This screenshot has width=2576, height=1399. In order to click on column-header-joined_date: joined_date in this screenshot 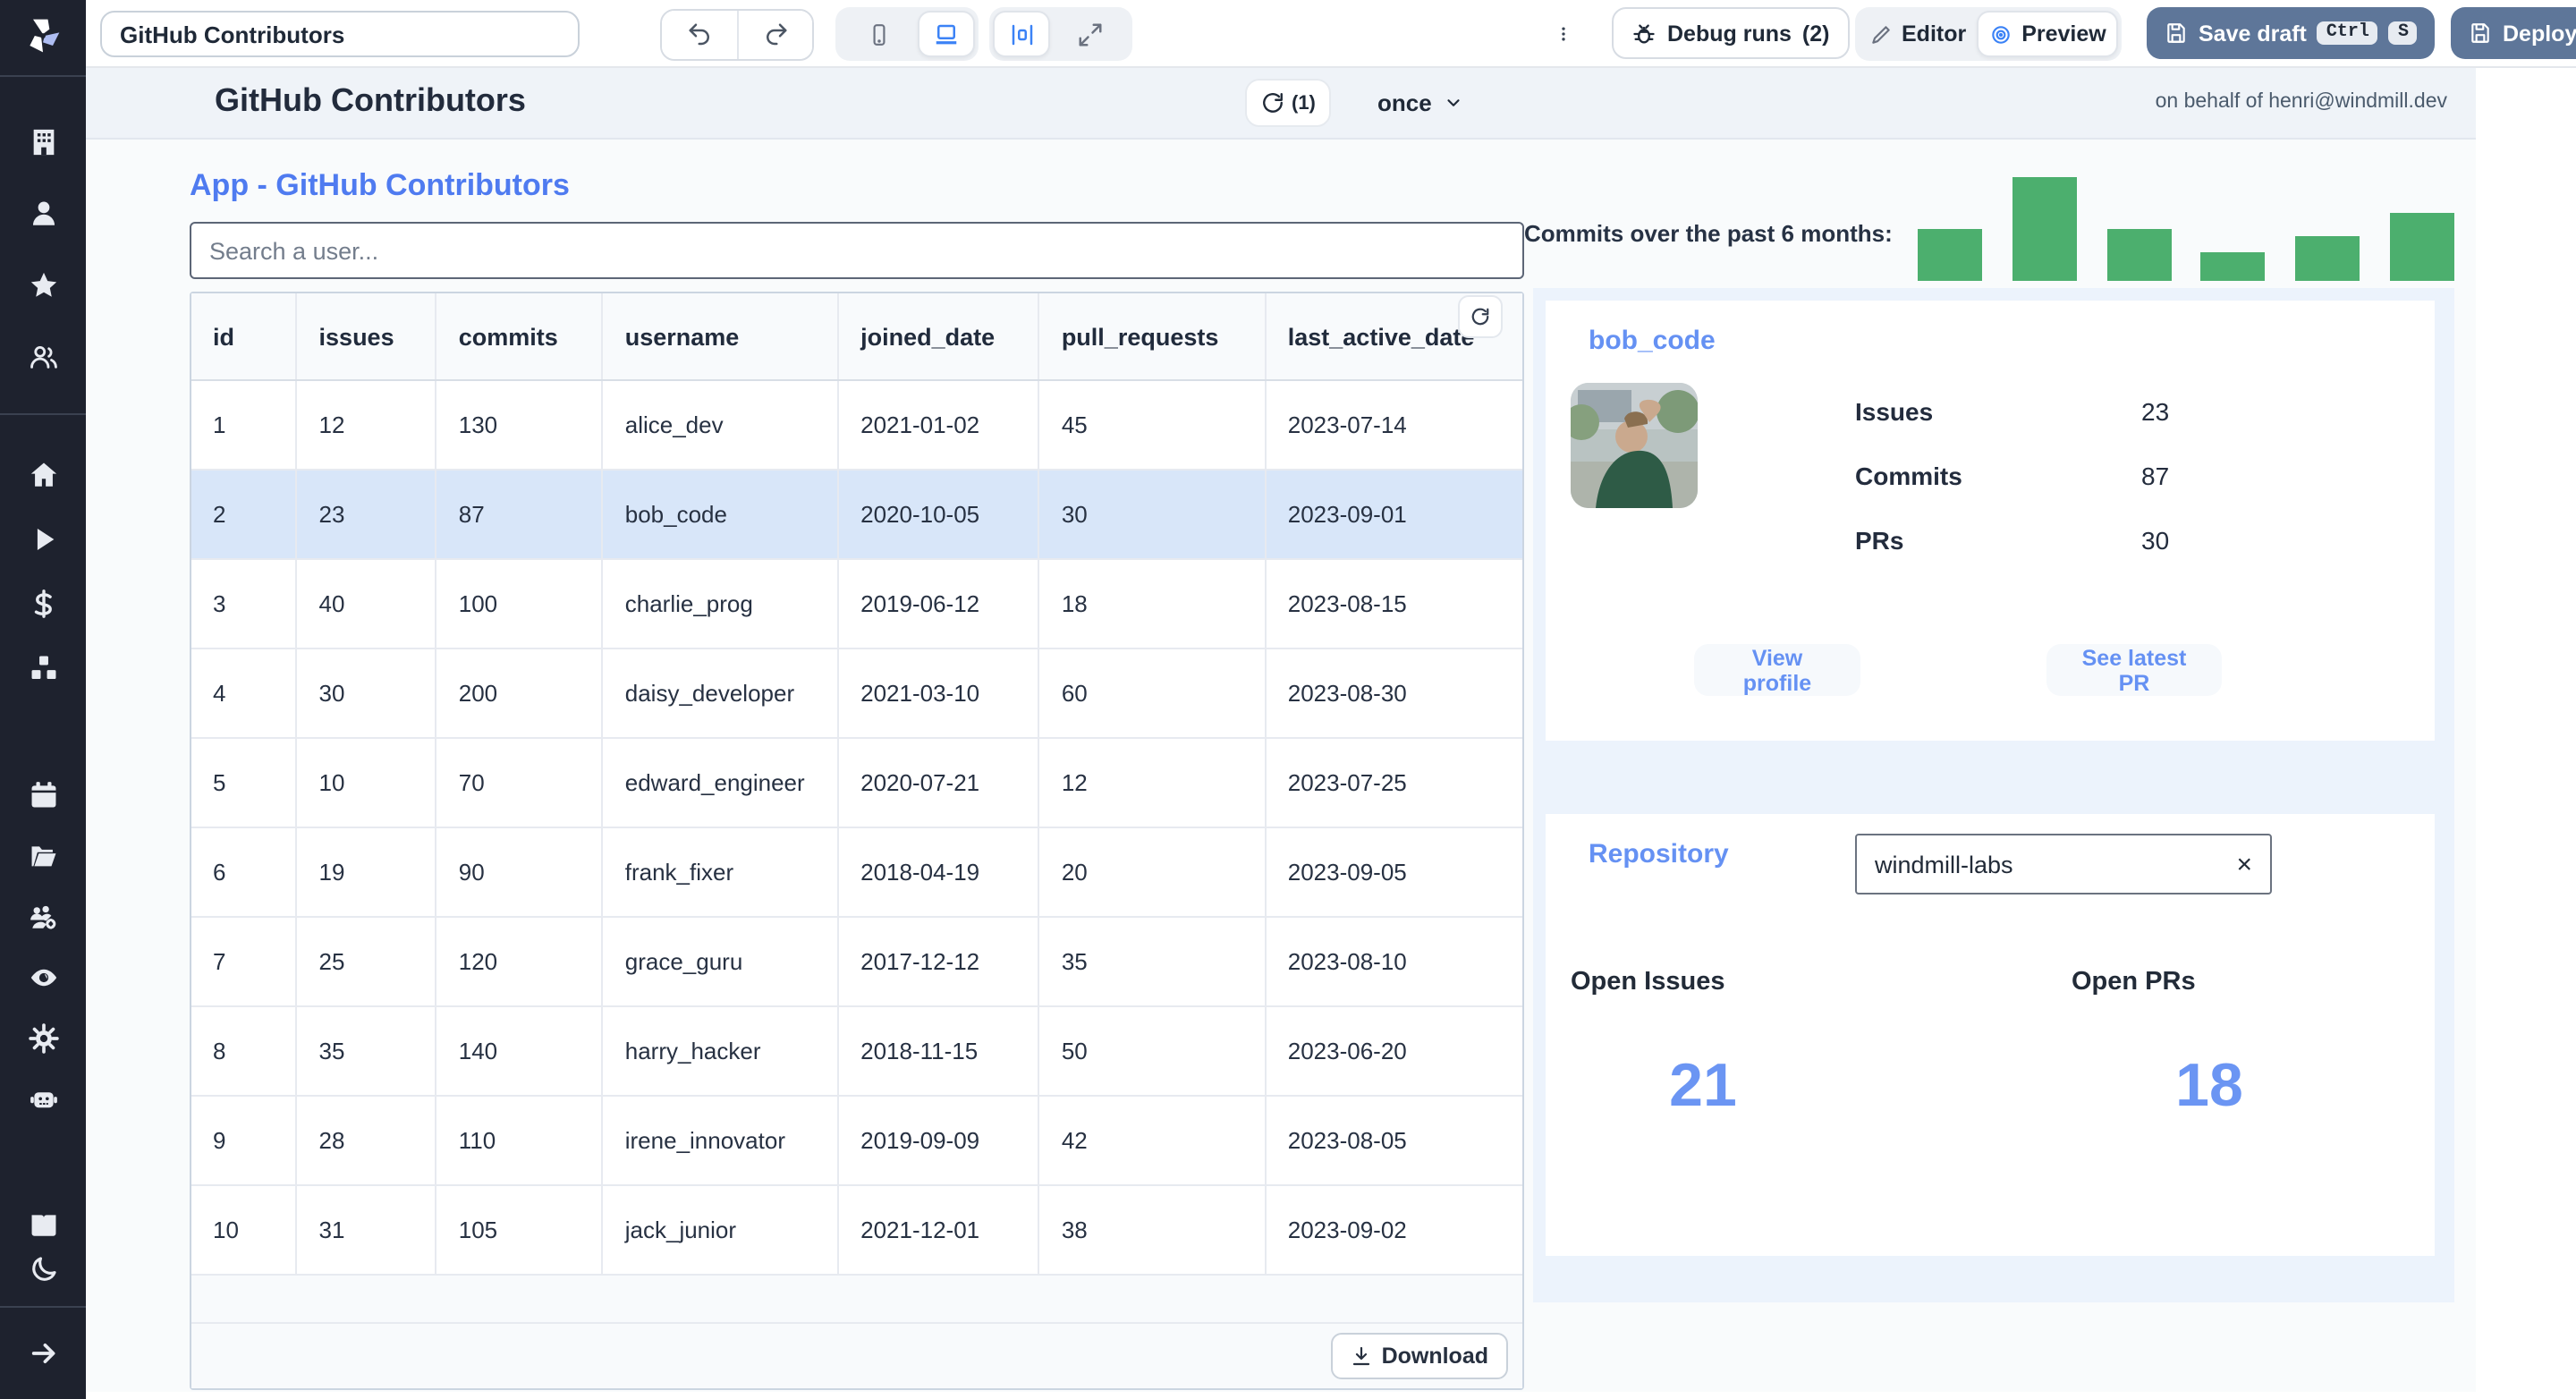, I will do `click(939, 337)`.